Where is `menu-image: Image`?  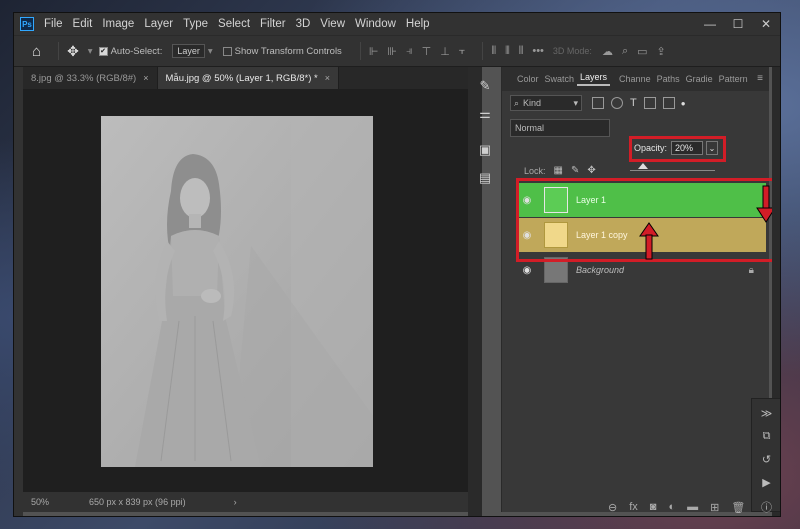
menu-image: Image is located at coordinates (118, 24).